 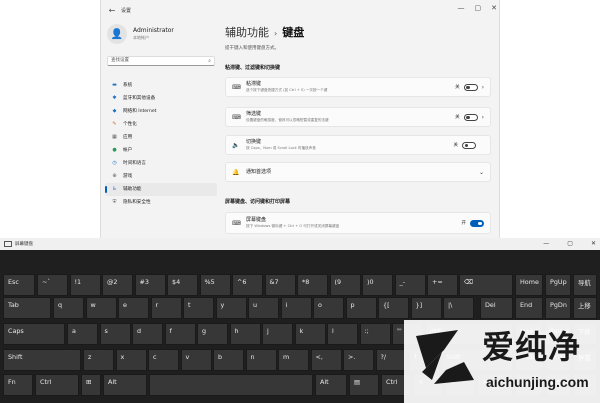 I want to click on key-esc: Esc, so click(x=19, y=285).